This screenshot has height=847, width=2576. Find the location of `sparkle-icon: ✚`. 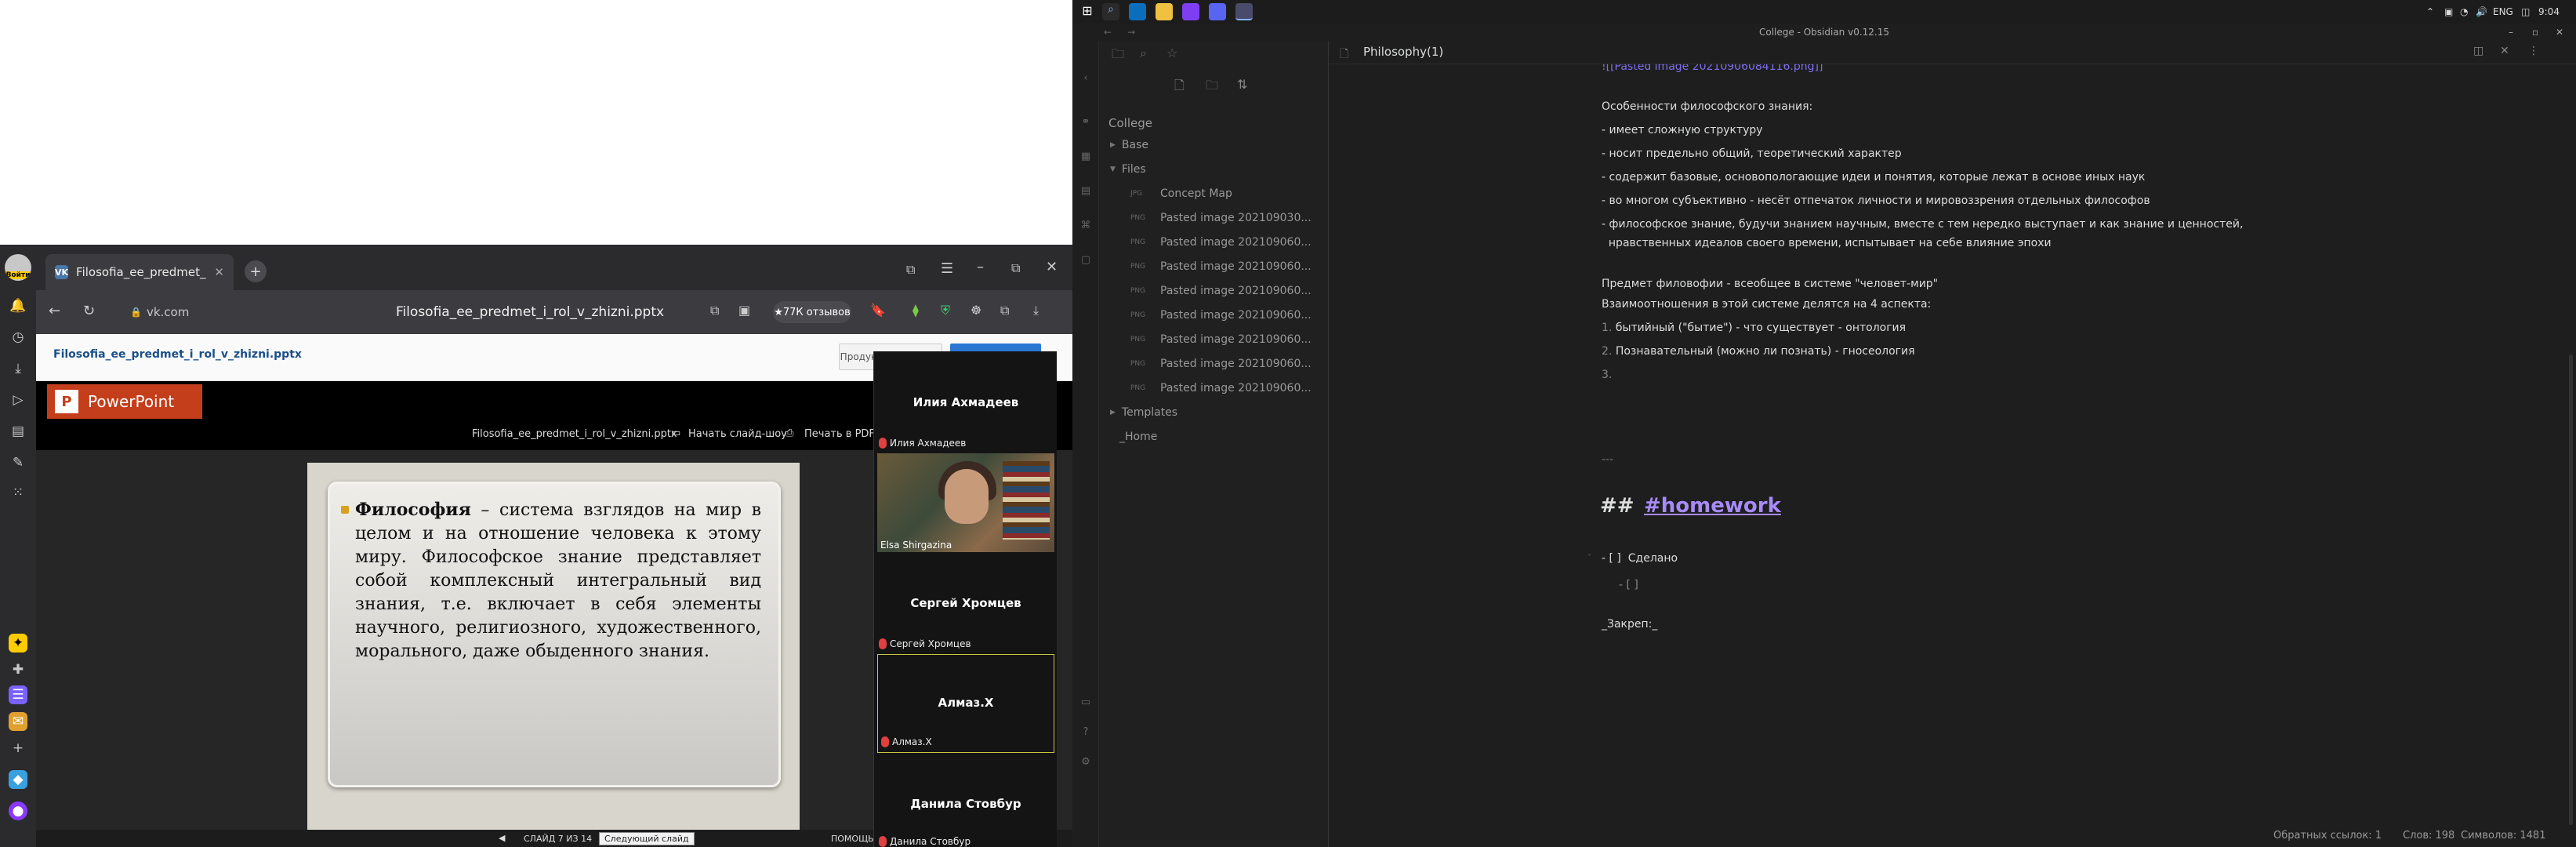

sparkle-icon: ✚ is located at coordinates (18, 669).